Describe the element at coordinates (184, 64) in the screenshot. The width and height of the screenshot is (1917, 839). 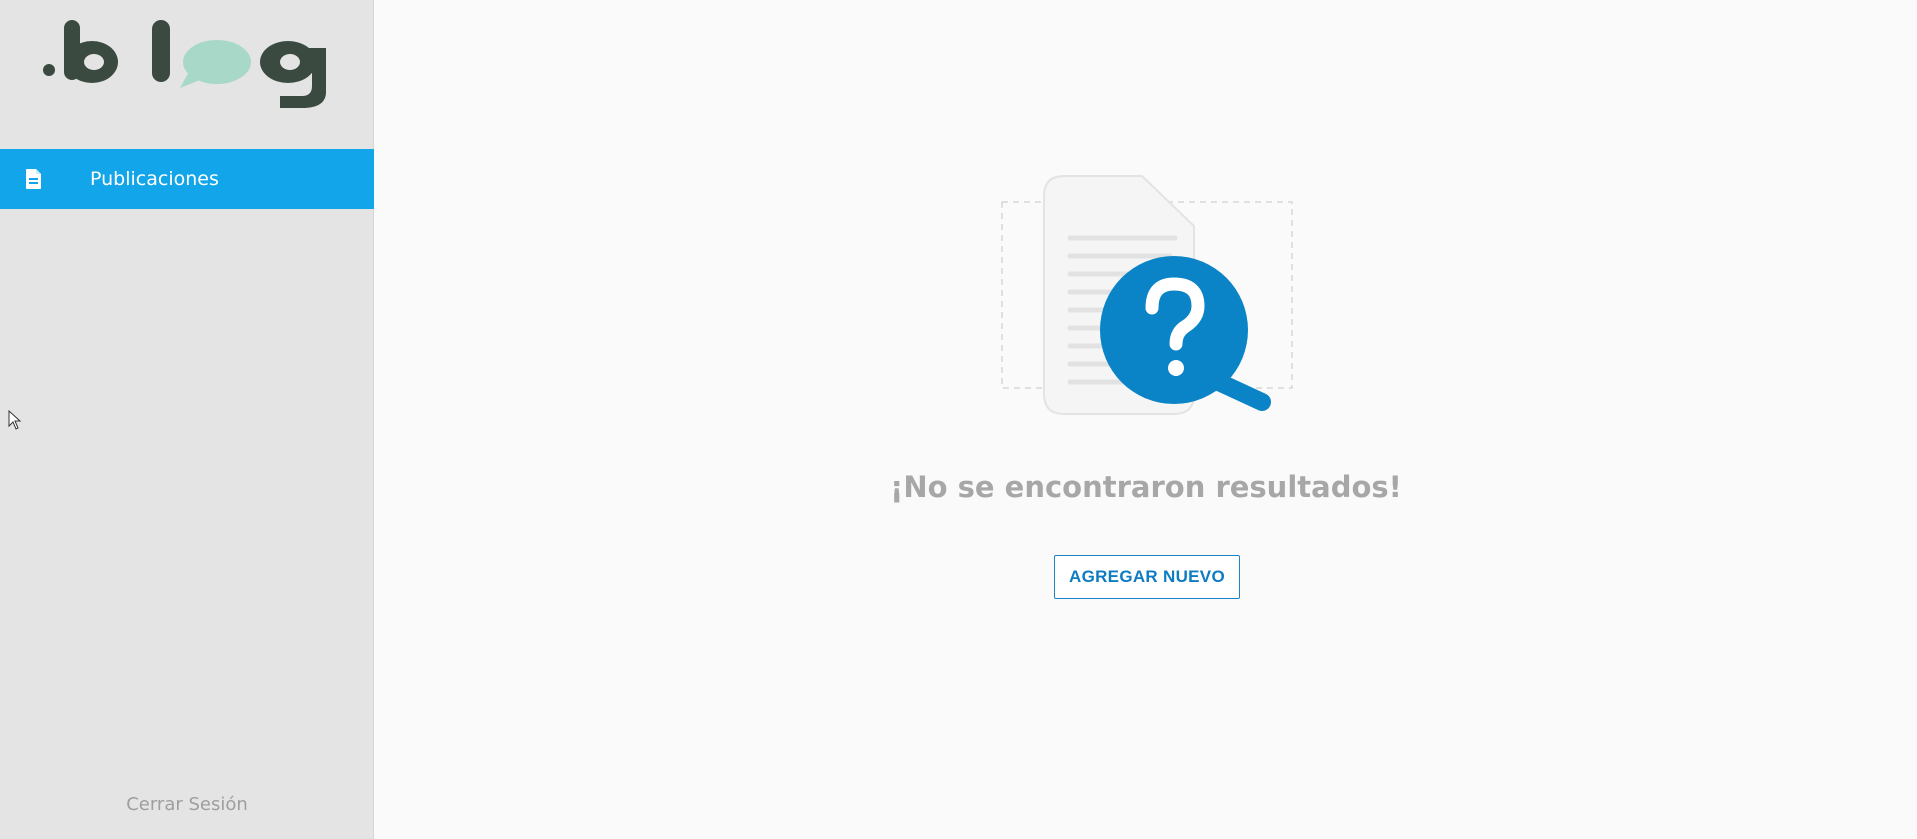
I see `blog-logo-icon` at that location.